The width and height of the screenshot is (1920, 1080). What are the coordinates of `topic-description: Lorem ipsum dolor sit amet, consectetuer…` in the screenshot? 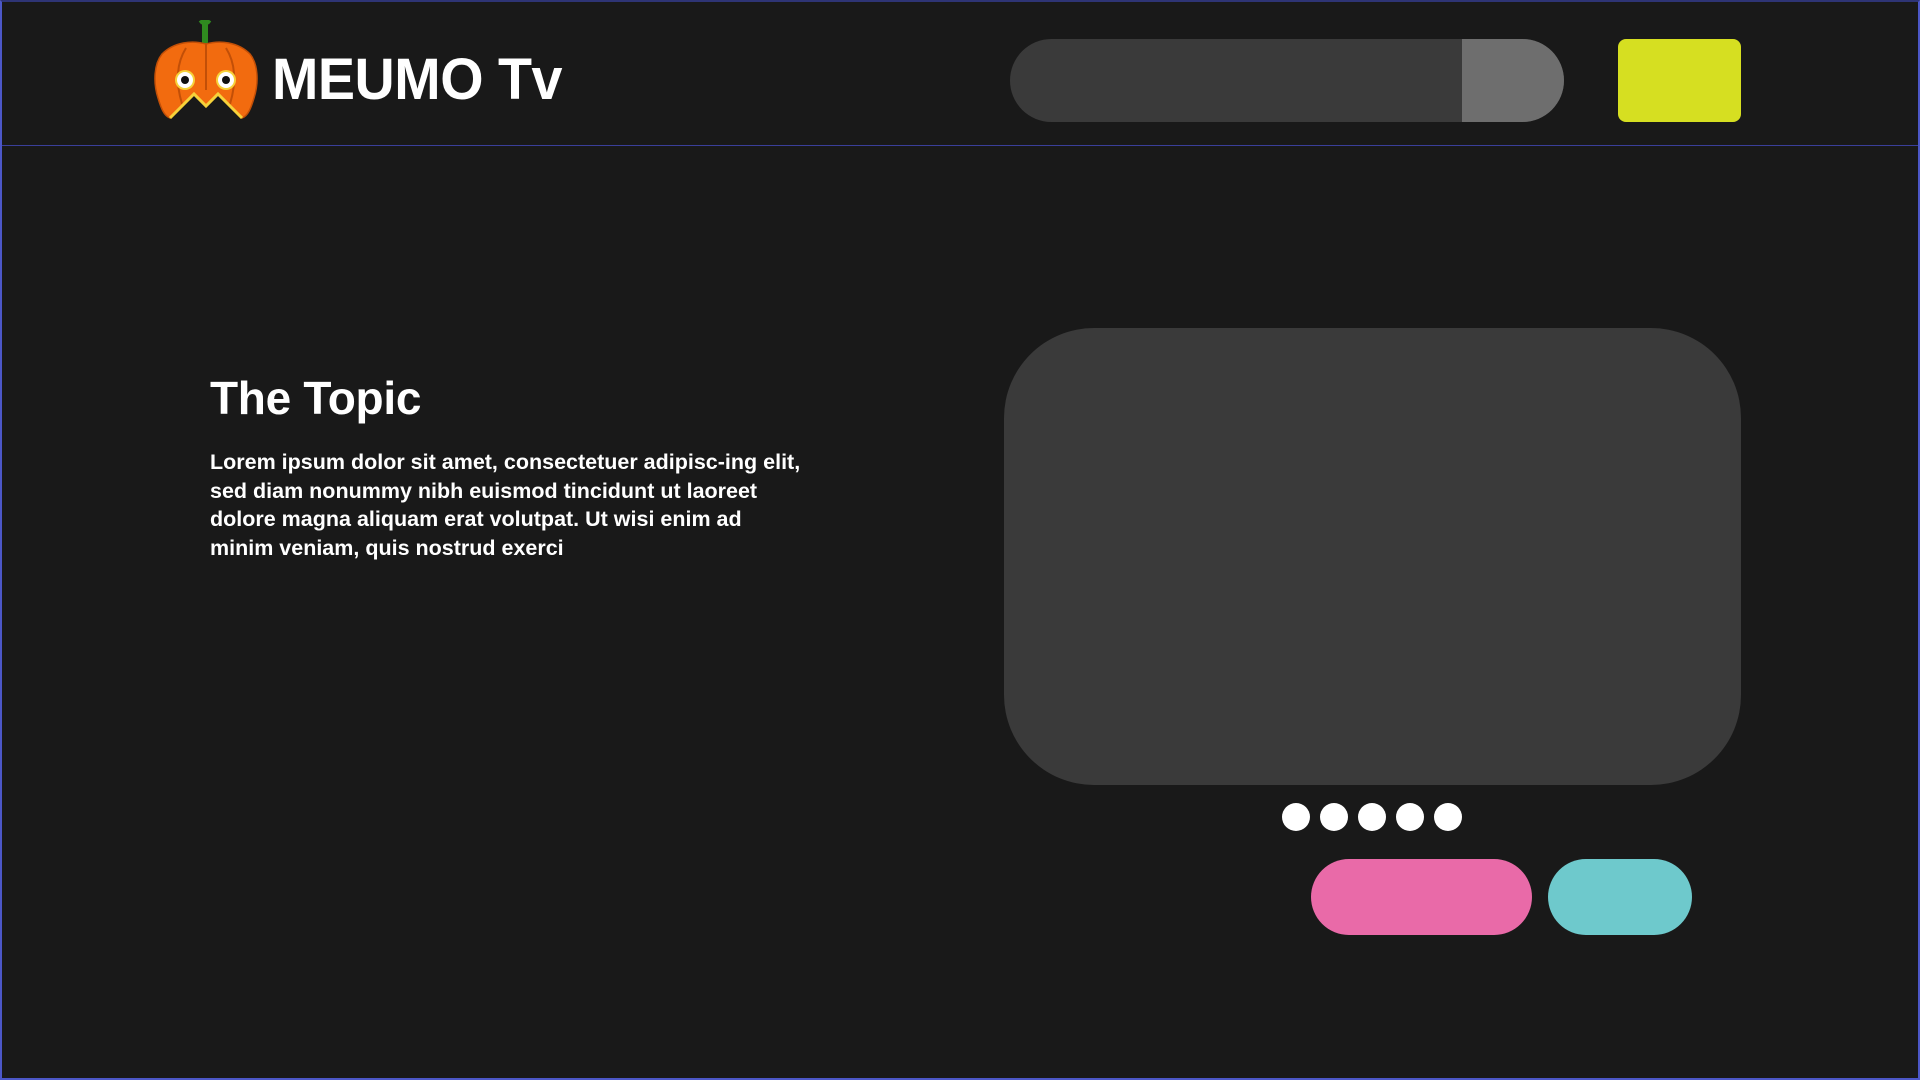 It's located at (505, 505).